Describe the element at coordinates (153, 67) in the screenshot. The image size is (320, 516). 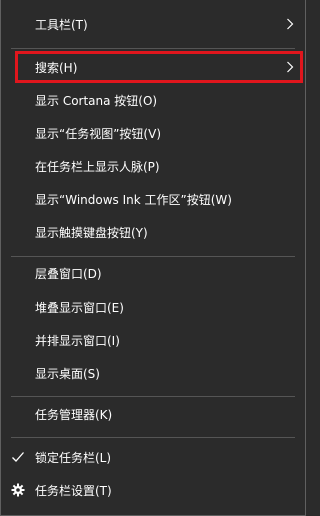
I see `menu-item-search: 搜索(H)` at that location.